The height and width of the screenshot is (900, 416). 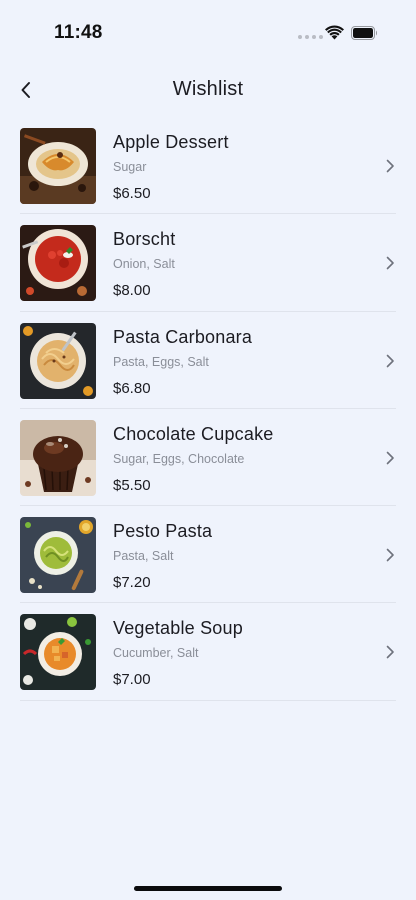 I want to click on item-price: $6.80, so click(x=132, y=388).